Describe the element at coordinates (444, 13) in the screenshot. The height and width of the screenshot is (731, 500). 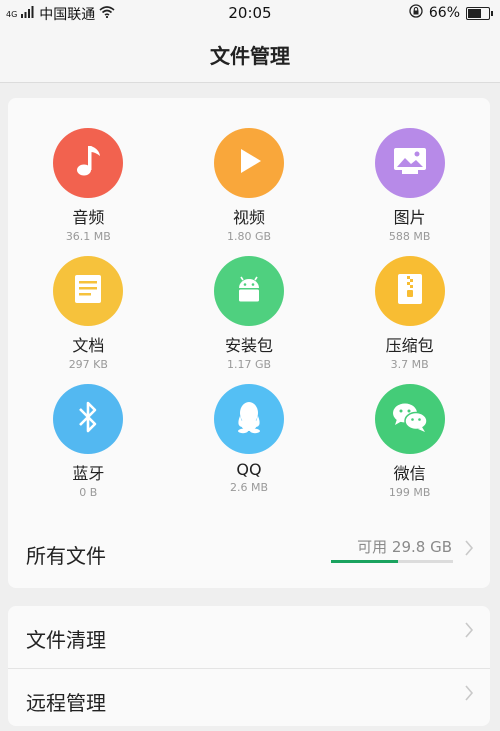
I see `battery-percent: 66%` at that location.